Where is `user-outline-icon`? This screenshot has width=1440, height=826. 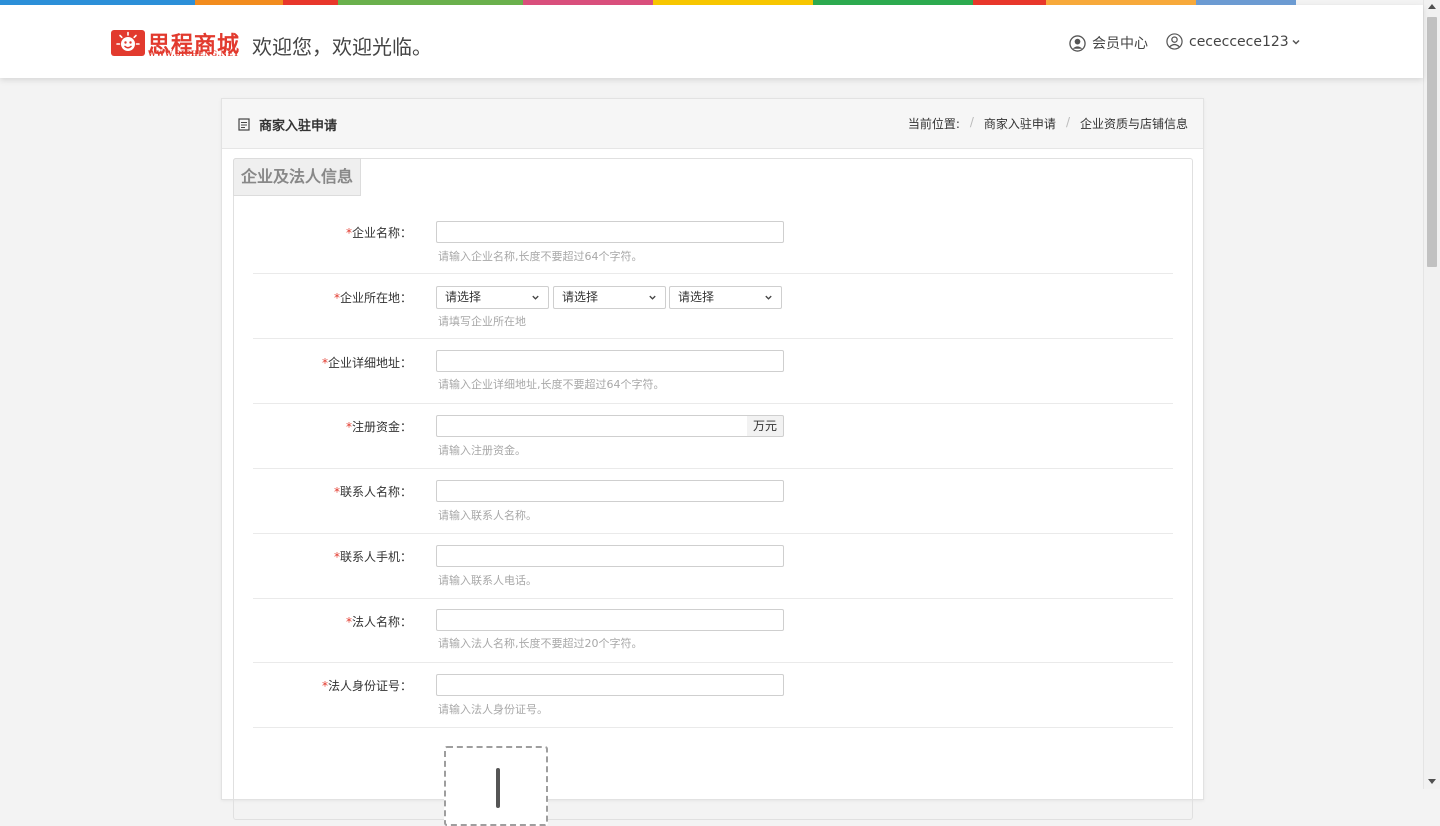
user-outline-icon is located at coordinates (1174, 41).